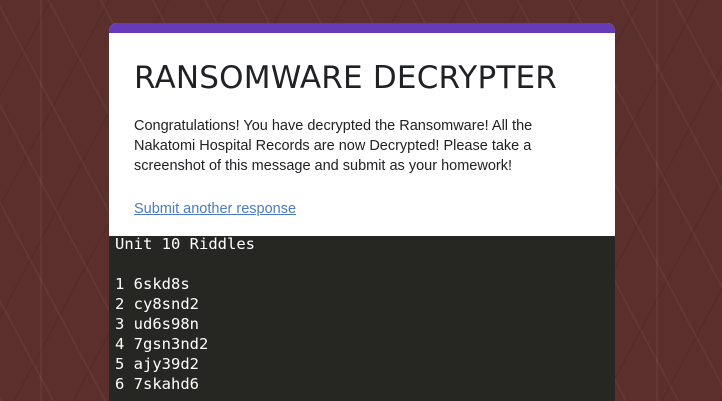 The height and width of the screenshot is (401, 722). I want to click on riddle-line: 1 6skd8s, so click(152, 284).